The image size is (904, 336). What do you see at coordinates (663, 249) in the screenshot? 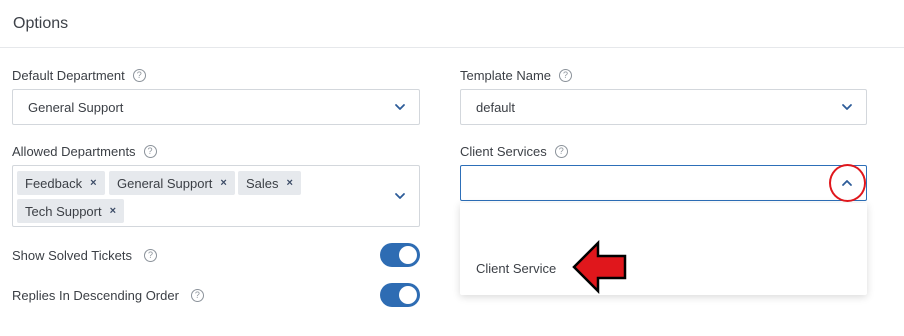
I see `client-services-dropdown: Client Service` at bounding box center [663, 249].